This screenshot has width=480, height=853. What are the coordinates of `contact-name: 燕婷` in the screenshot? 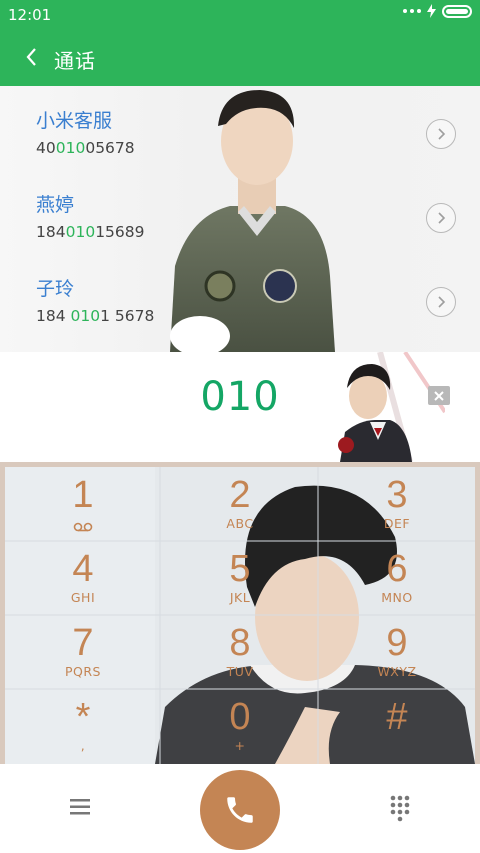 It's located at (55, 205).